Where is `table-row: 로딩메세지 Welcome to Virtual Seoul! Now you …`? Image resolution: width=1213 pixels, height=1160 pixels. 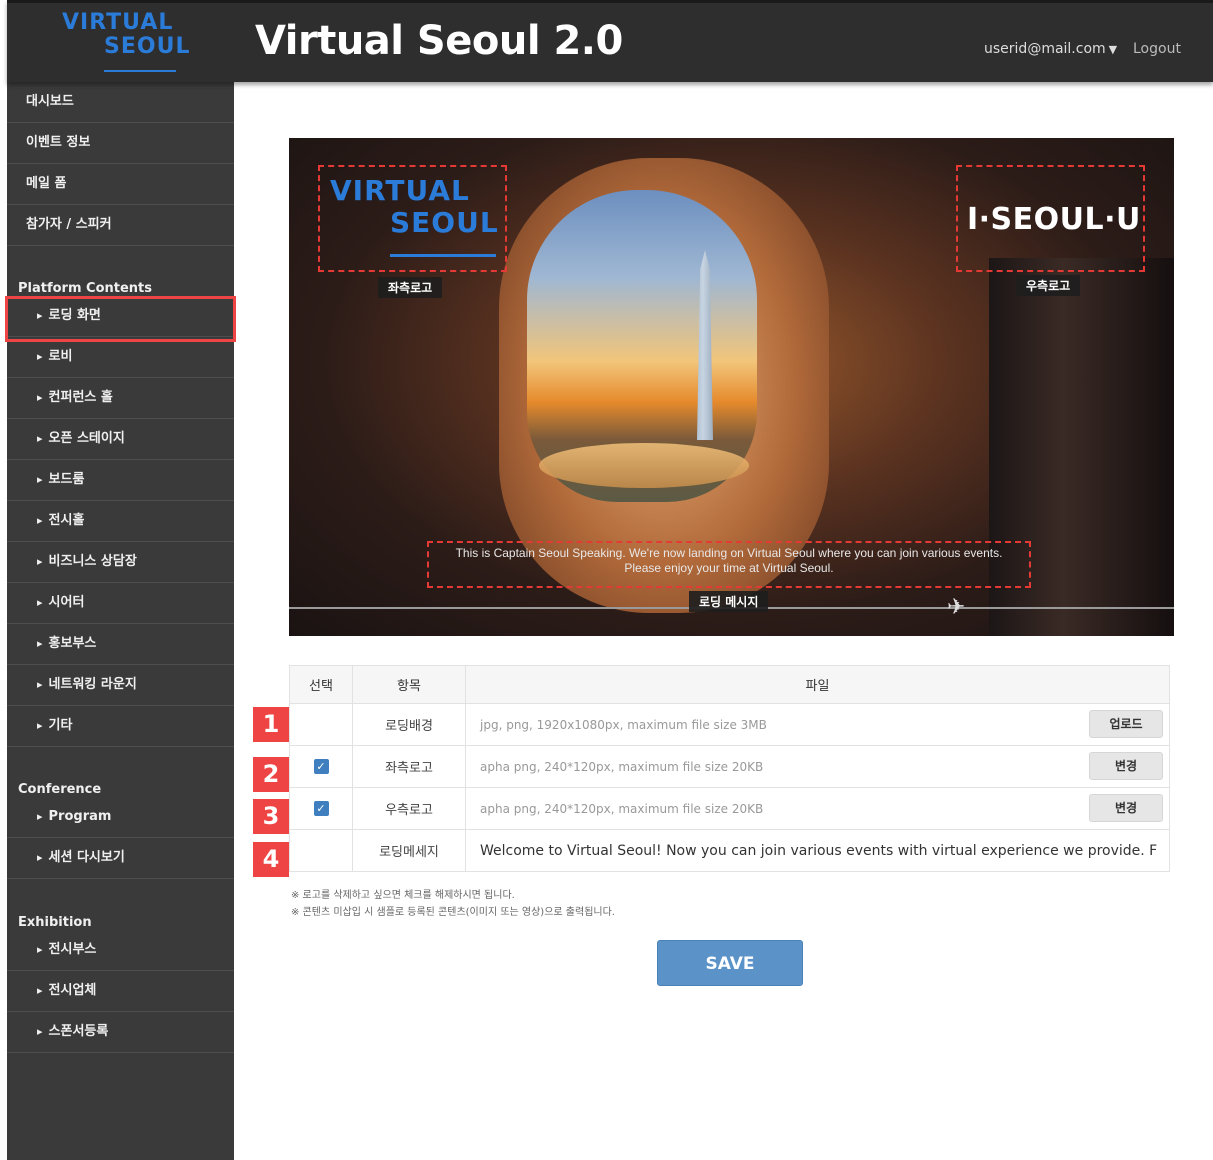
table-row: 로딩메세지 Welcome to Virtual Seoul! Now you … is located at coordinates (729, 850).